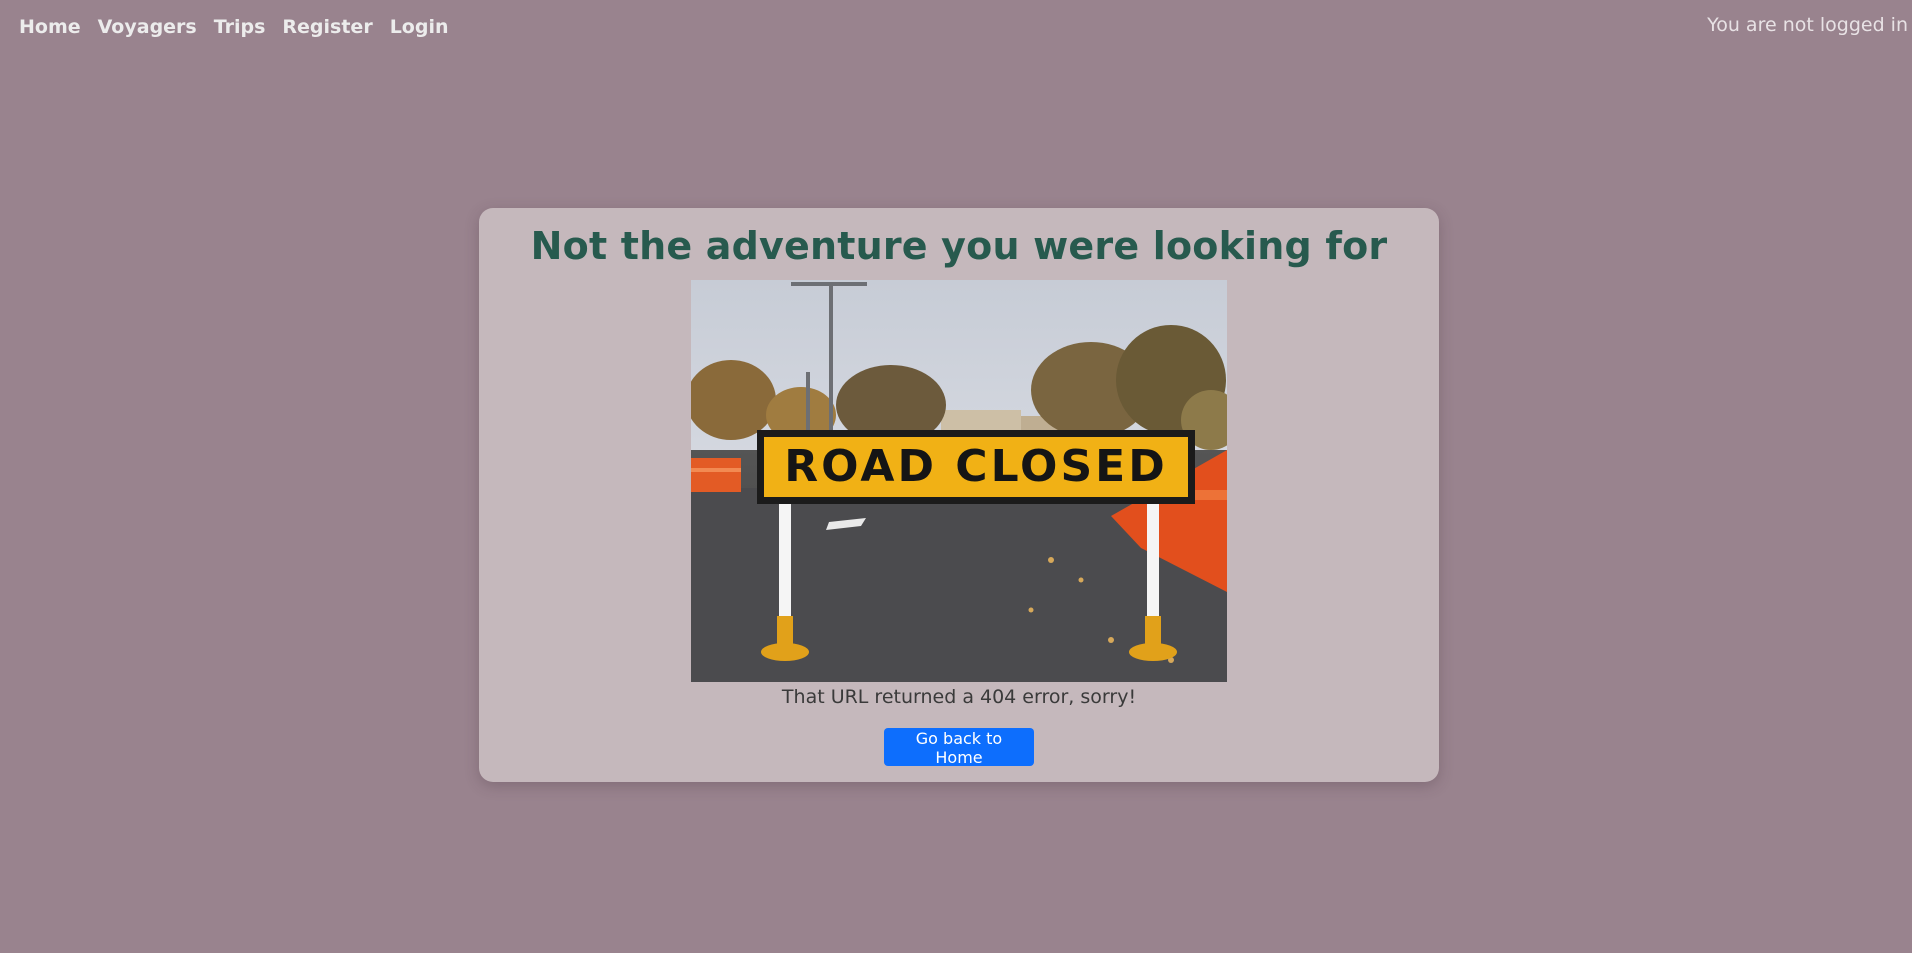 This screenshot has width=1912, height=953. I want to click on nav-trips-link: Trips, so click(240, 27).